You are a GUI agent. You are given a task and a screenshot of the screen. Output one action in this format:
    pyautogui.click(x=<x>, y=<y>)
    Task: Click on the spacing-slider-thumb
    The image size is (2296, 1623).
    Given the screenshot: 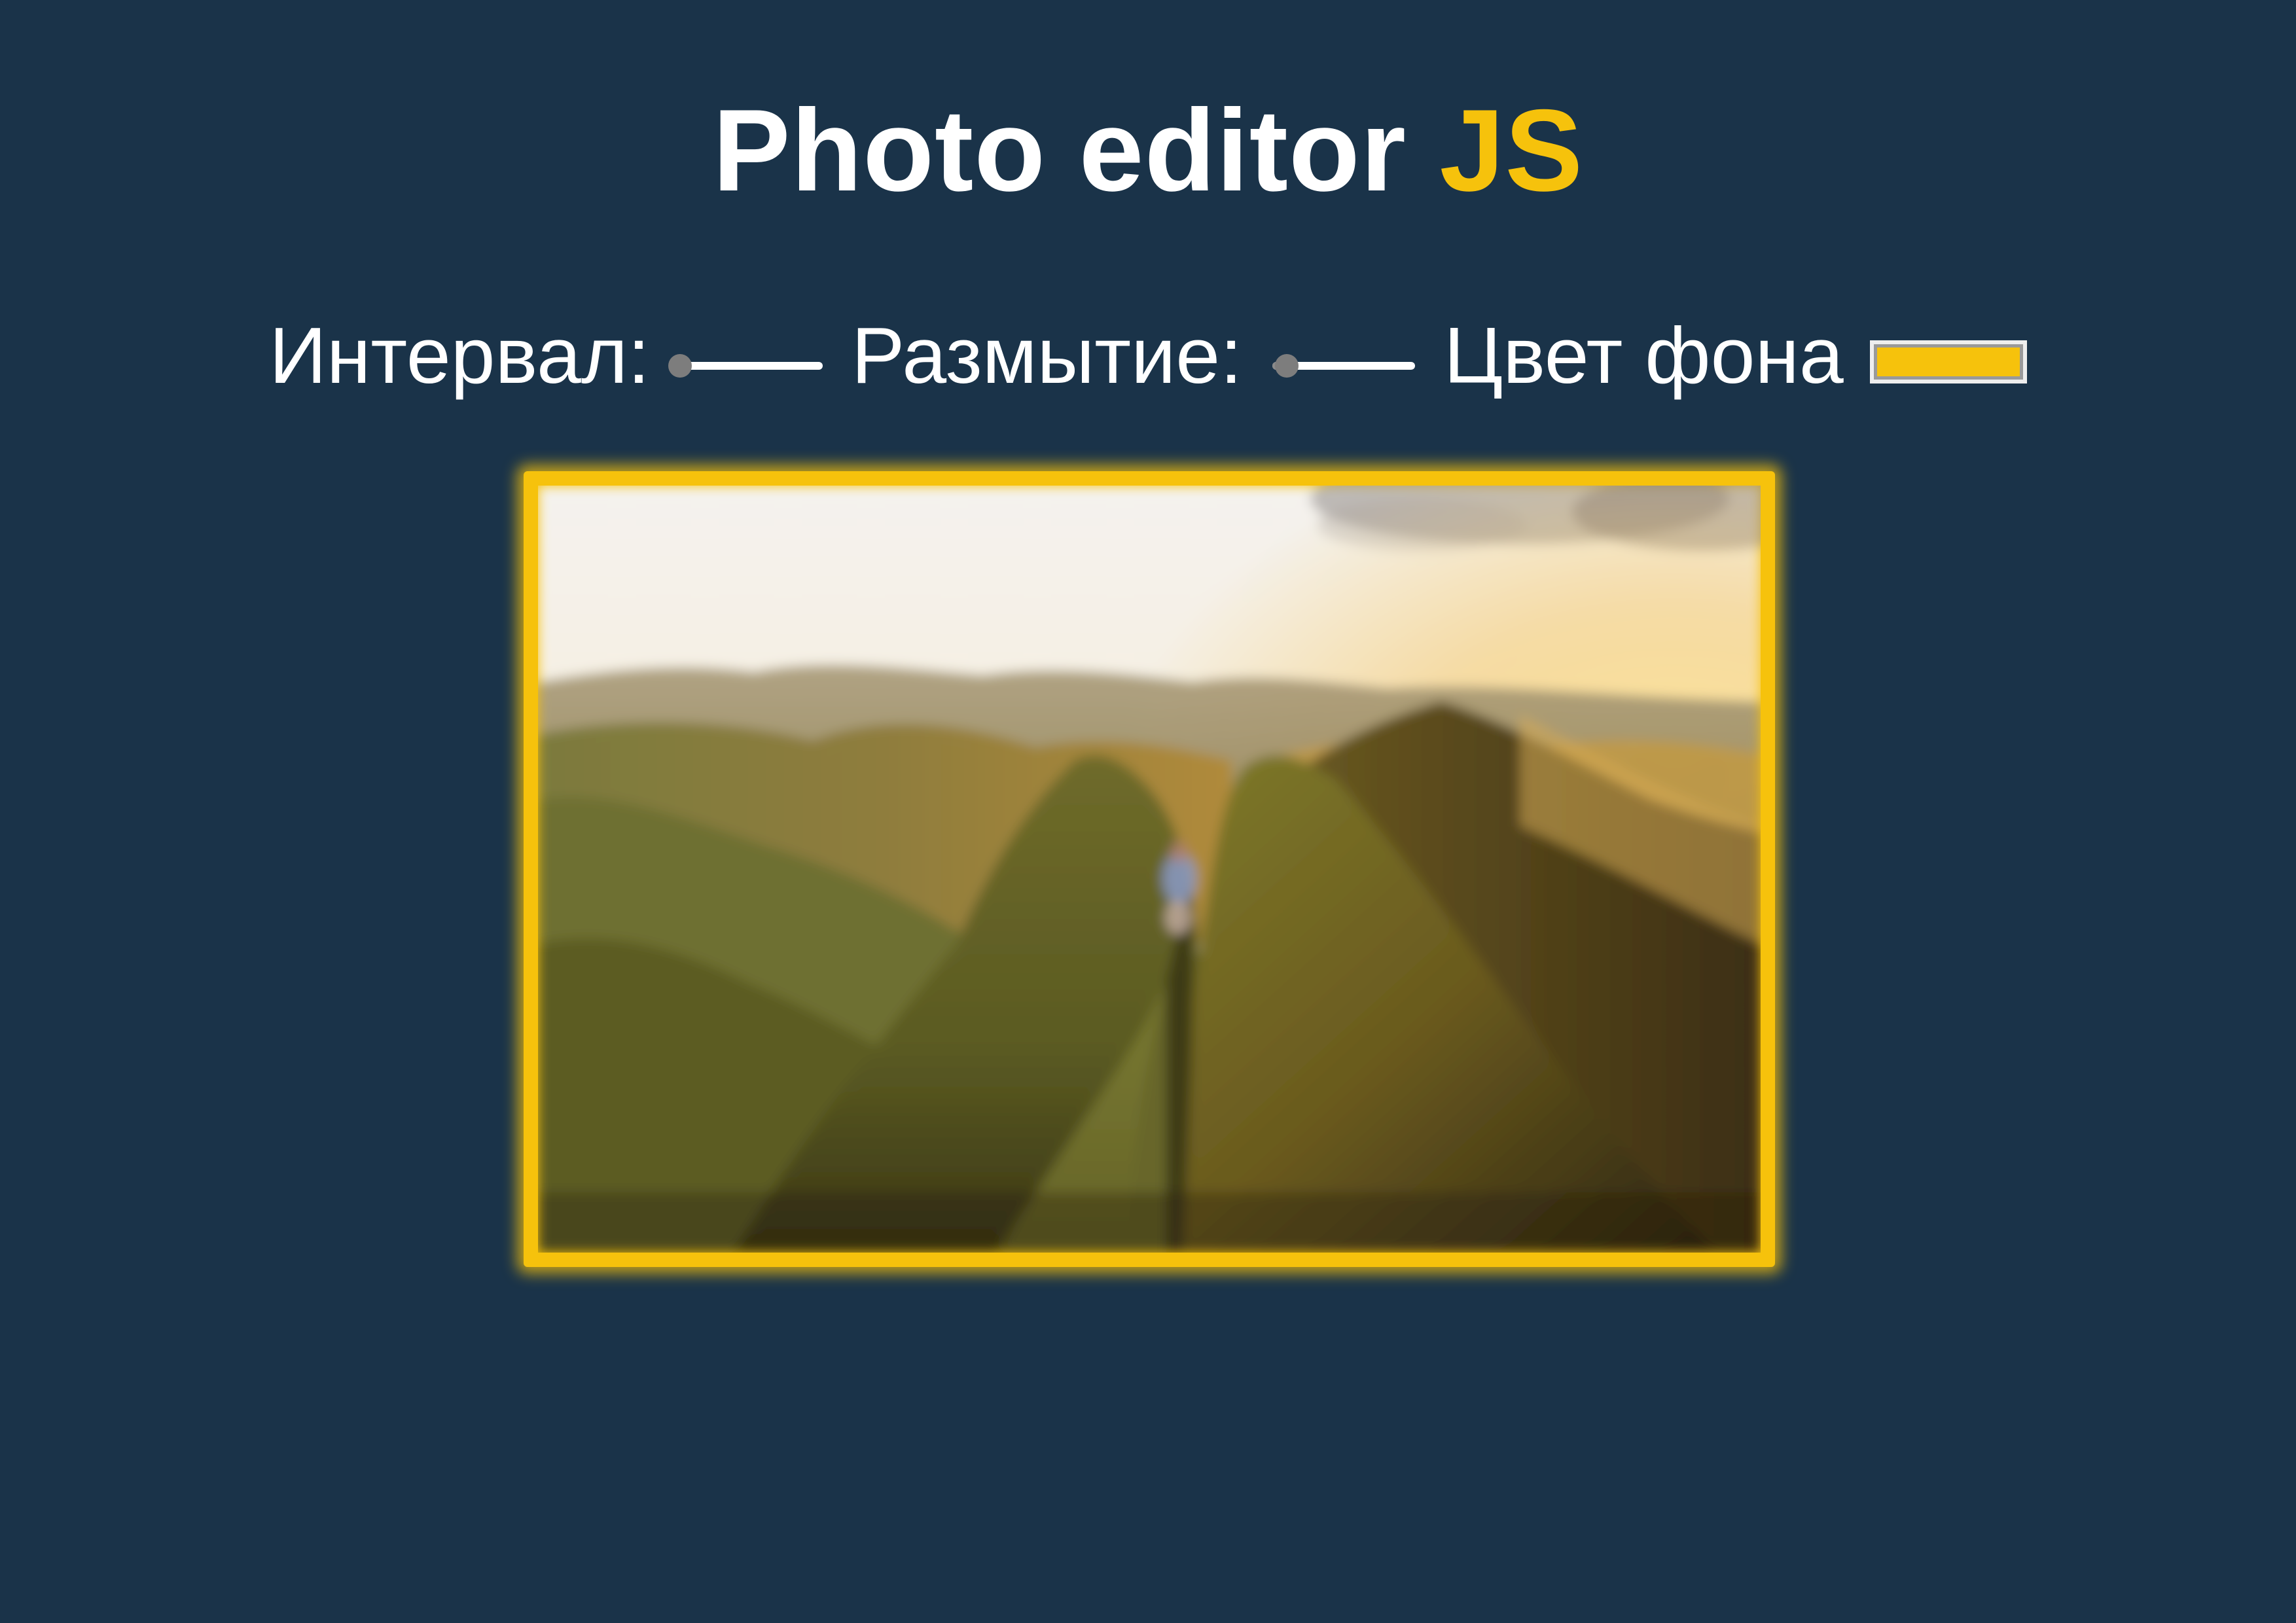 What is the action you would take?
    pyautogui.click(x=680, y=366)
    